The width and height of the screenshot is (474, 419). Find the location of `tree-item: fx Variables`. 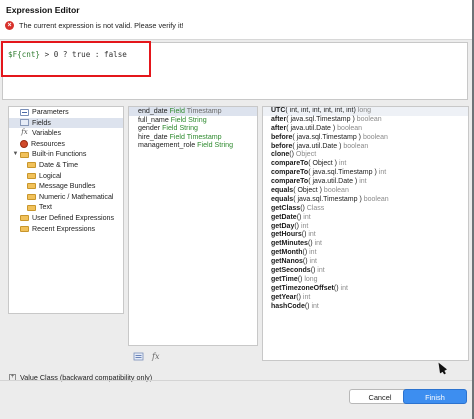

tree-item: fx Variables is located at coordinates (66, 133).